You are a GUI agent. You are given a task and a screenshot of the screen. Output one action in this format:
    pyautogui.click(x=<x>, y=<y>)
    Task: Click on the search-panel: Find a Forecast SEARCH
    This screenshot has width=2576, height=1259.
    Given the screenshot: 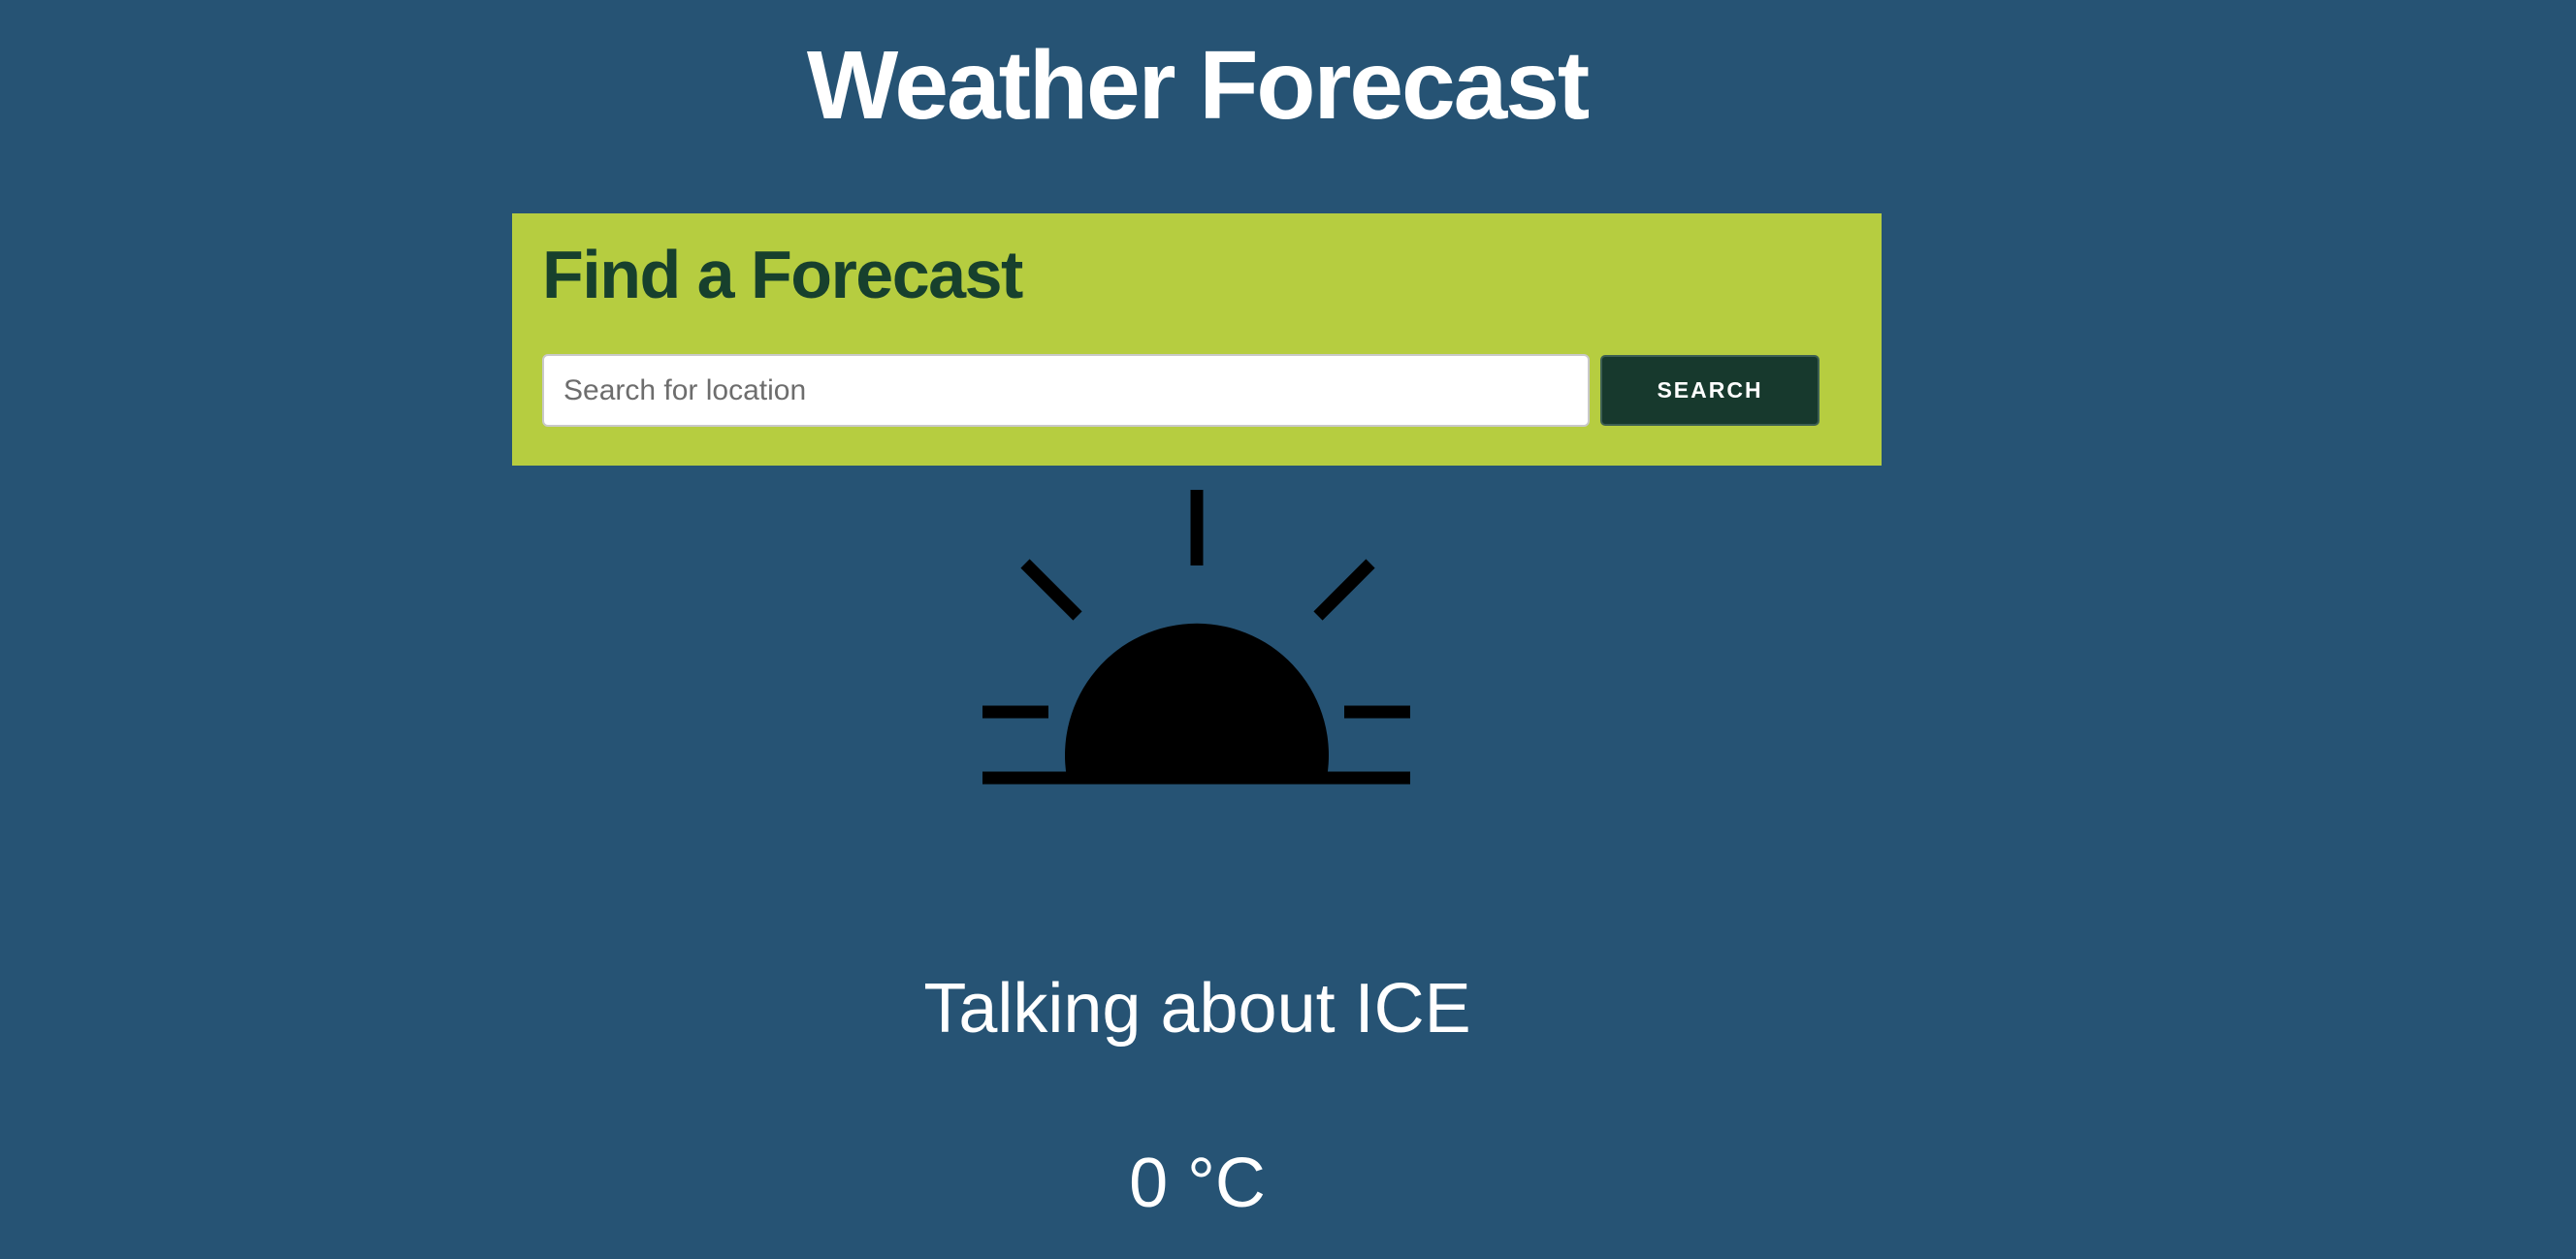 What is the action you would take?
    pyautogui.click(x=1197, y=339)
    